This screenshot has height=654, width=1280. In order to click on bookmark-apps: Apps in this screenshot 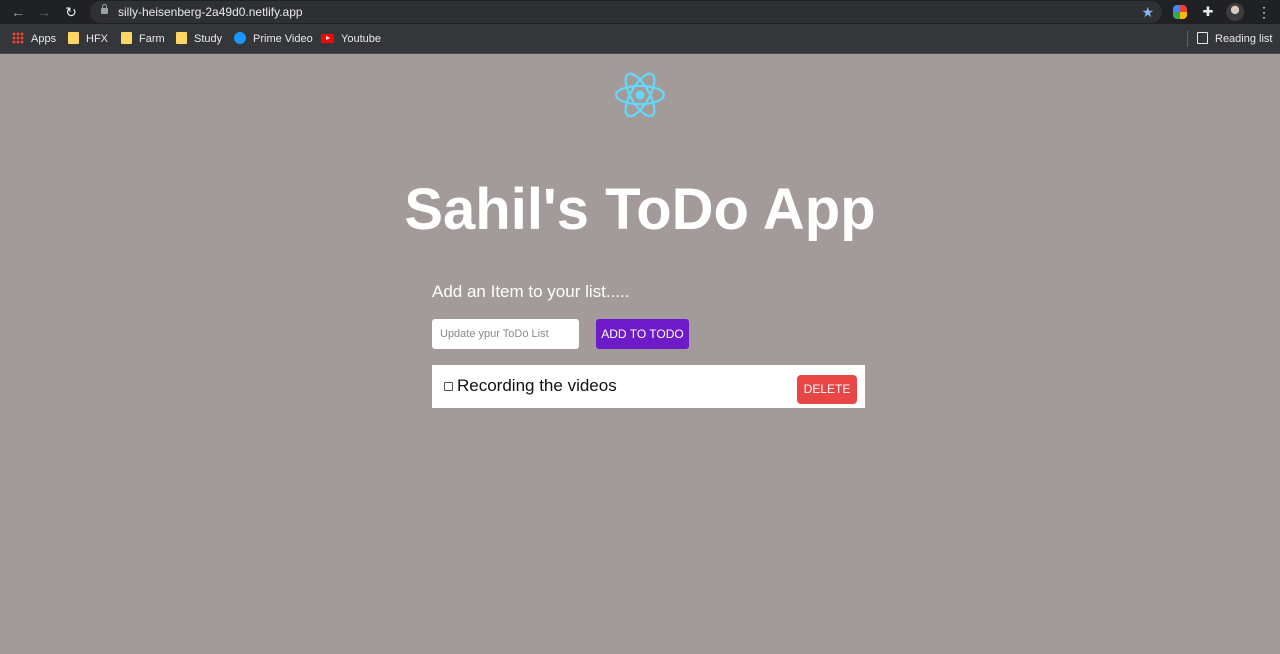, I will do `click(34, 39)`.